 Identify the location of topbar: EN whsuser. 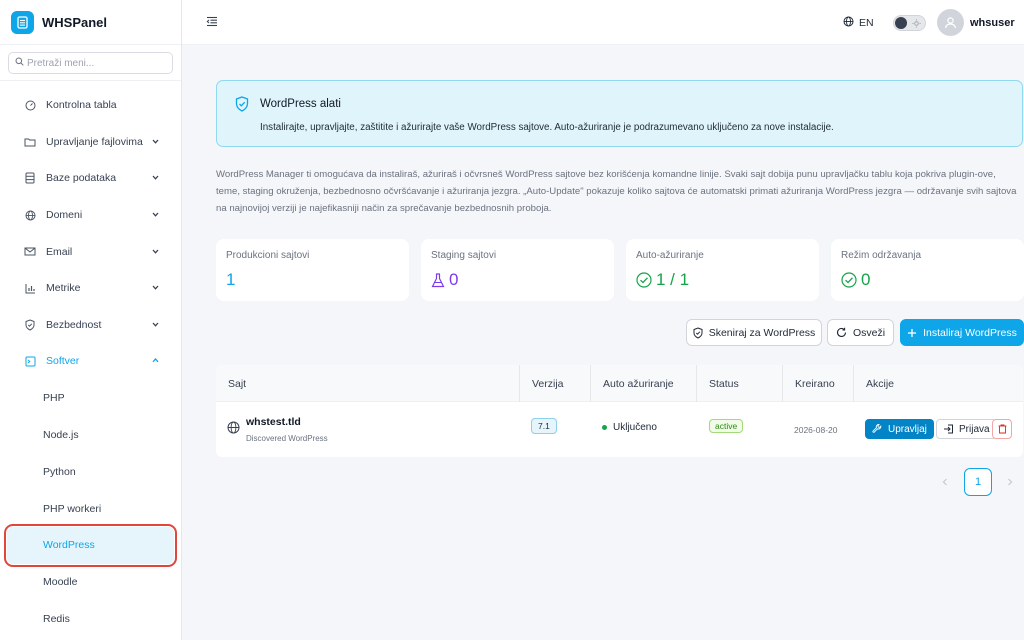
(603, 22).